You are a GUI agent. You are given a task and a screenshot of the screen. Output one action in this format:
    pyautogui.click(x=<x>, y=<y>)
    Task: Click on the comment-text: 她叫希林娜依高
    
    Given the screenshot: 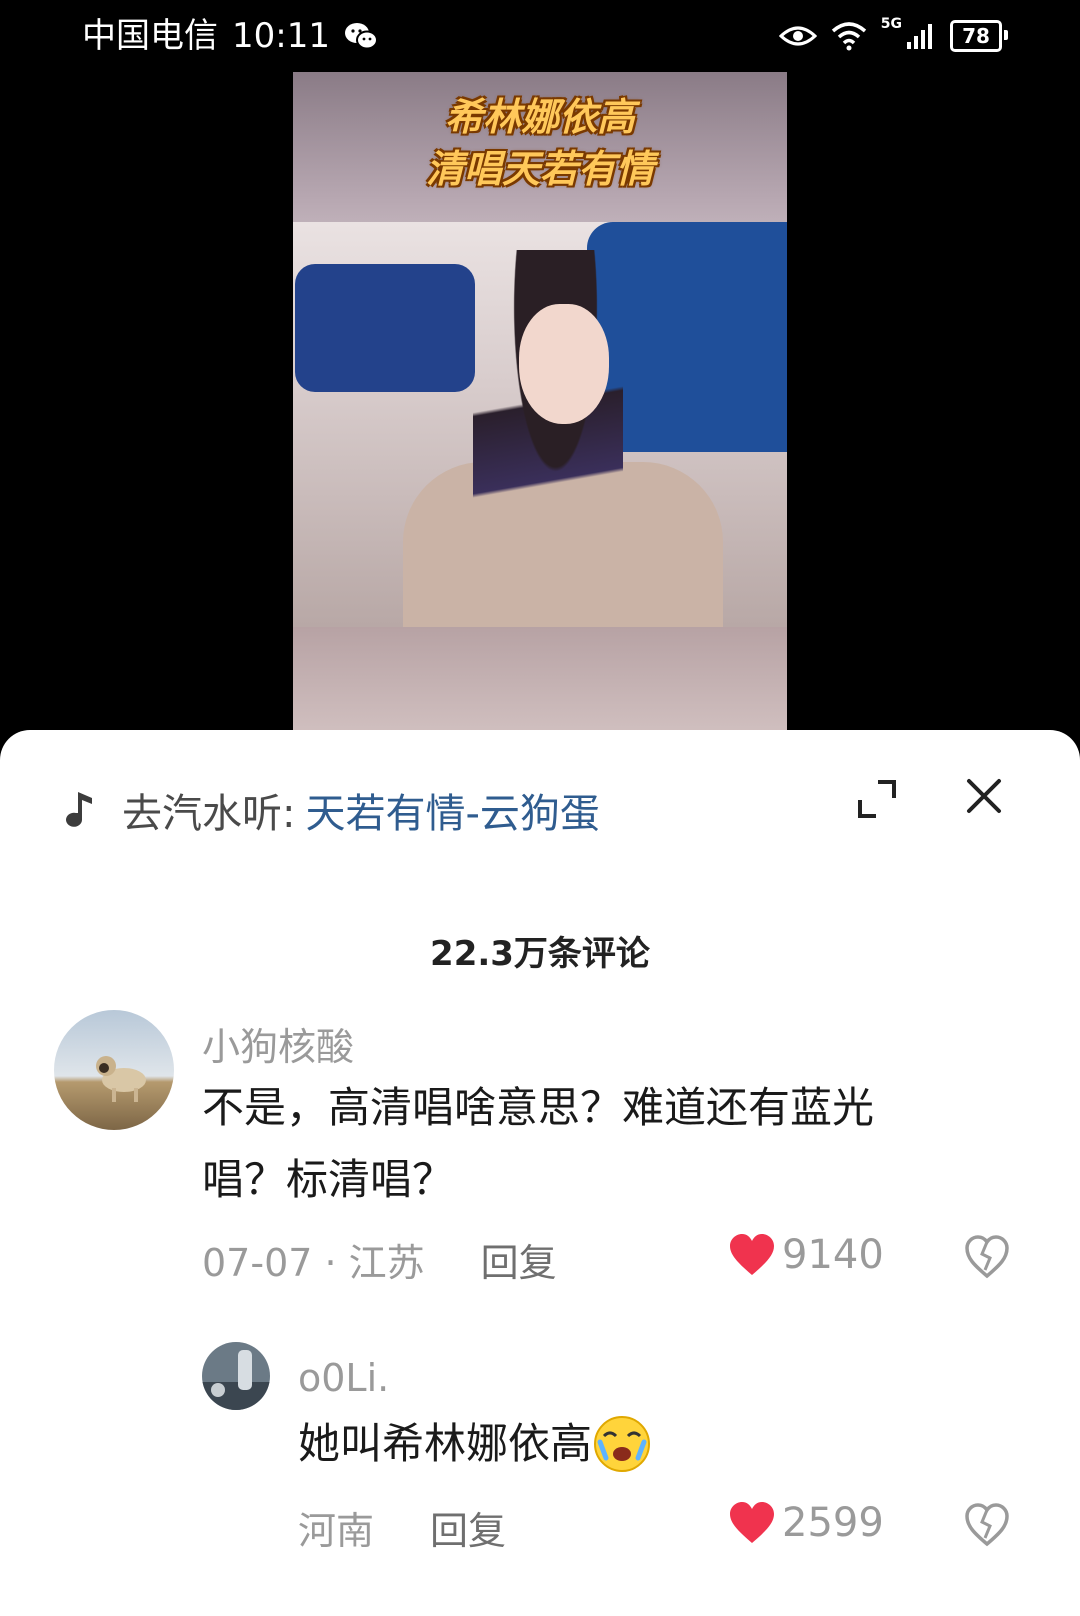 What is the action you would take?
    pyautogui.click(x=648, y=1444)
    